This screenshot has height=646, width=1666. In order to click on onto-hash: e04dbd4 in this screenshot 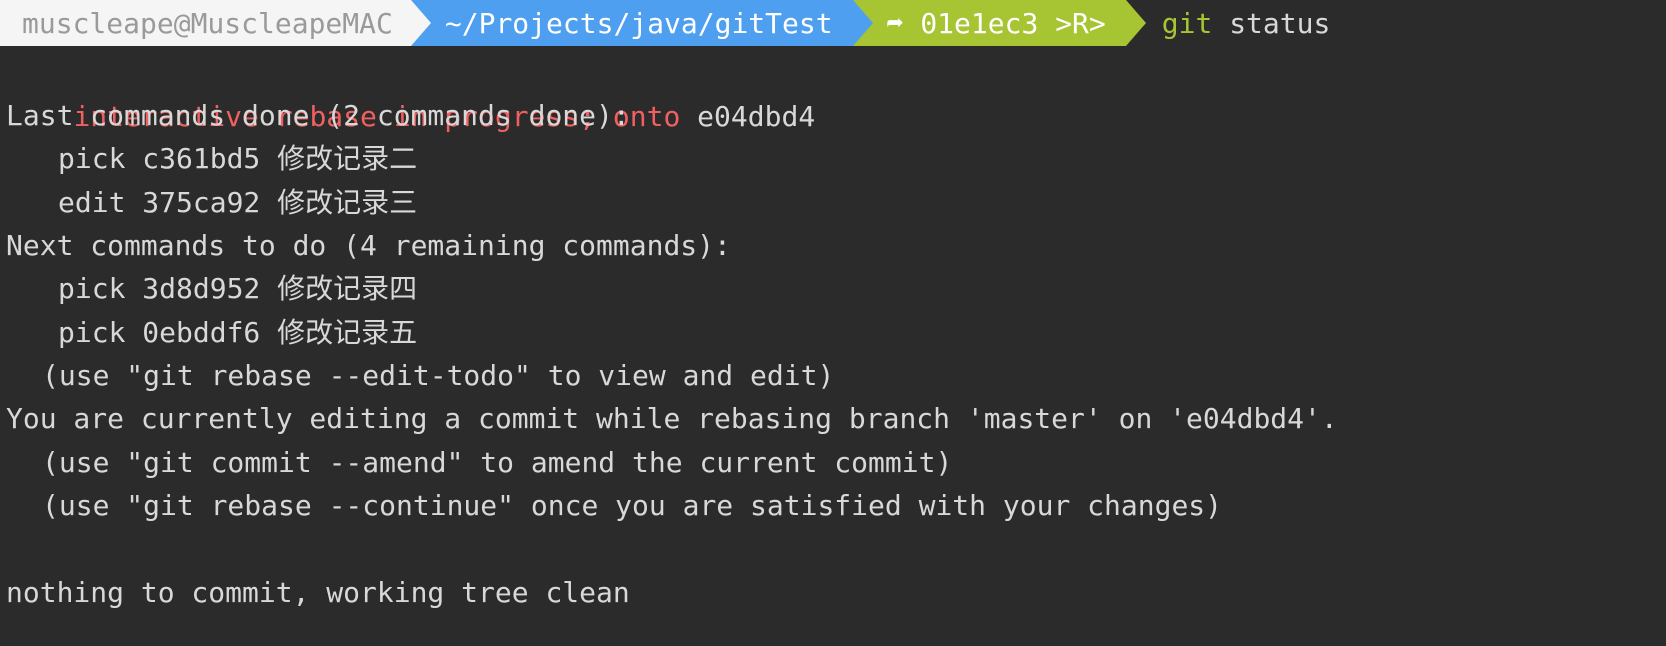, I will do `click(748, 116)`.